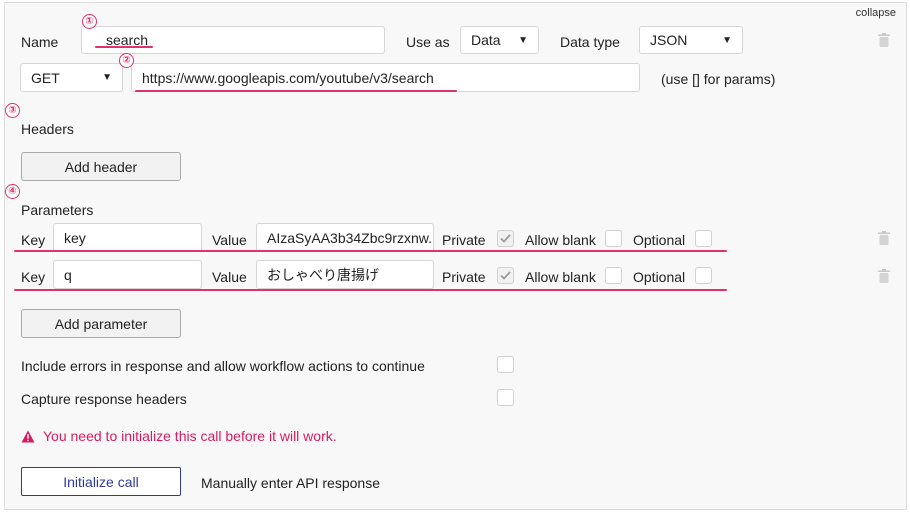 The width and height of the screenshot is (910, 515). What do you see at coordinates (505, 364) in the screenshot?
I see `include-errors-checkbox` at bounding box center [505, 364].